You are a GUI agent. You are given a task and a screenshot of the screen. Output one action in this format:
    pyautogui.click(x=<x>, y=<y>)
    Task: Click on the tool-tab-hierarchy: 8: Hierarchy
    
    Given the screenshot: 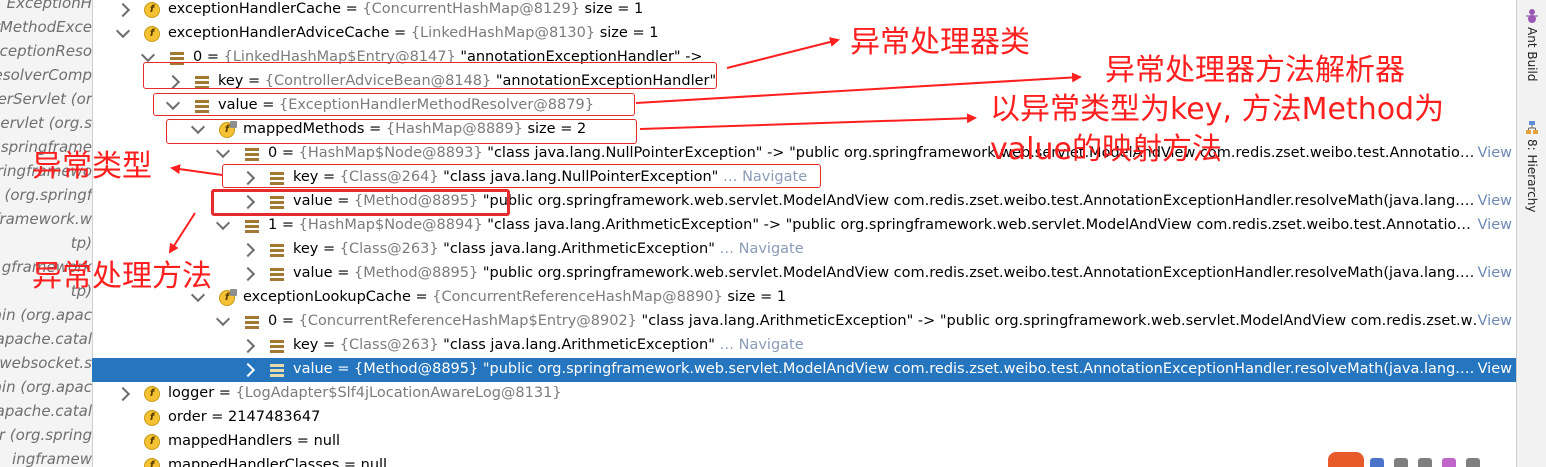 What is the action you would take?
    pyautogui.click(x=1532, y=166)
    